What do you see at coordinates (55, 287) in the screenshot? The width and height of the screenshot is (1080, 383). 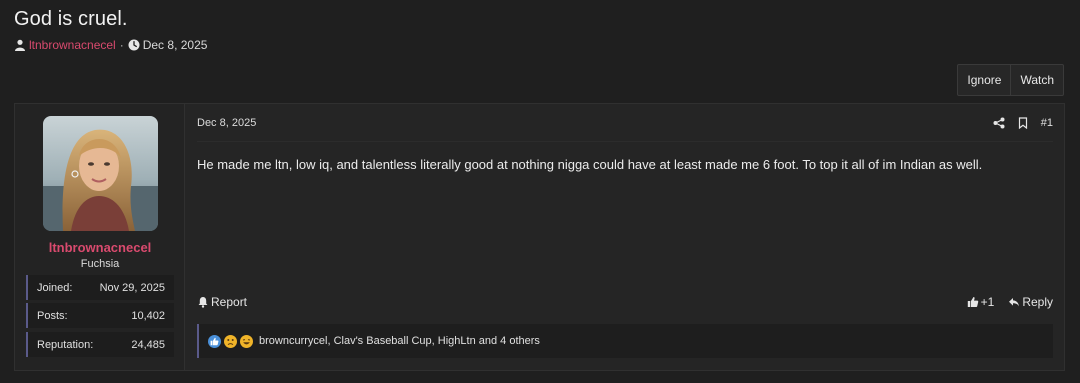 I see `stat-label: Joined:` at bounding box center [55, 287].